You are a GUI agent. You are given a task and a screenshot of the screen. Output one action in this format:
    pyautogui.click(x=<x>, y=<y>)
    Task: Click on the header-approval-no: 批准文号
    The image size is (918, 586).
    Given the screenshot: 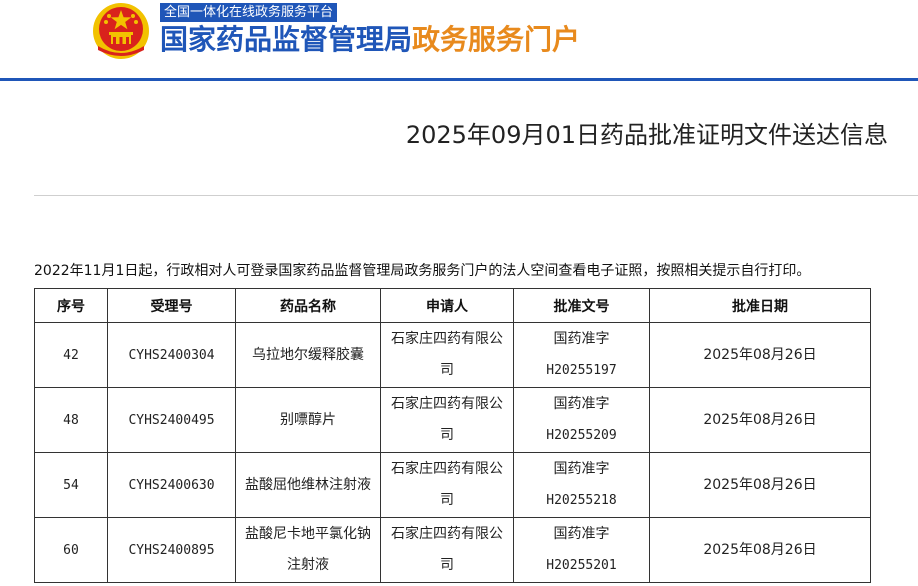 What is the action you would take?
    pyautogui.click(x=581, y=305)
    